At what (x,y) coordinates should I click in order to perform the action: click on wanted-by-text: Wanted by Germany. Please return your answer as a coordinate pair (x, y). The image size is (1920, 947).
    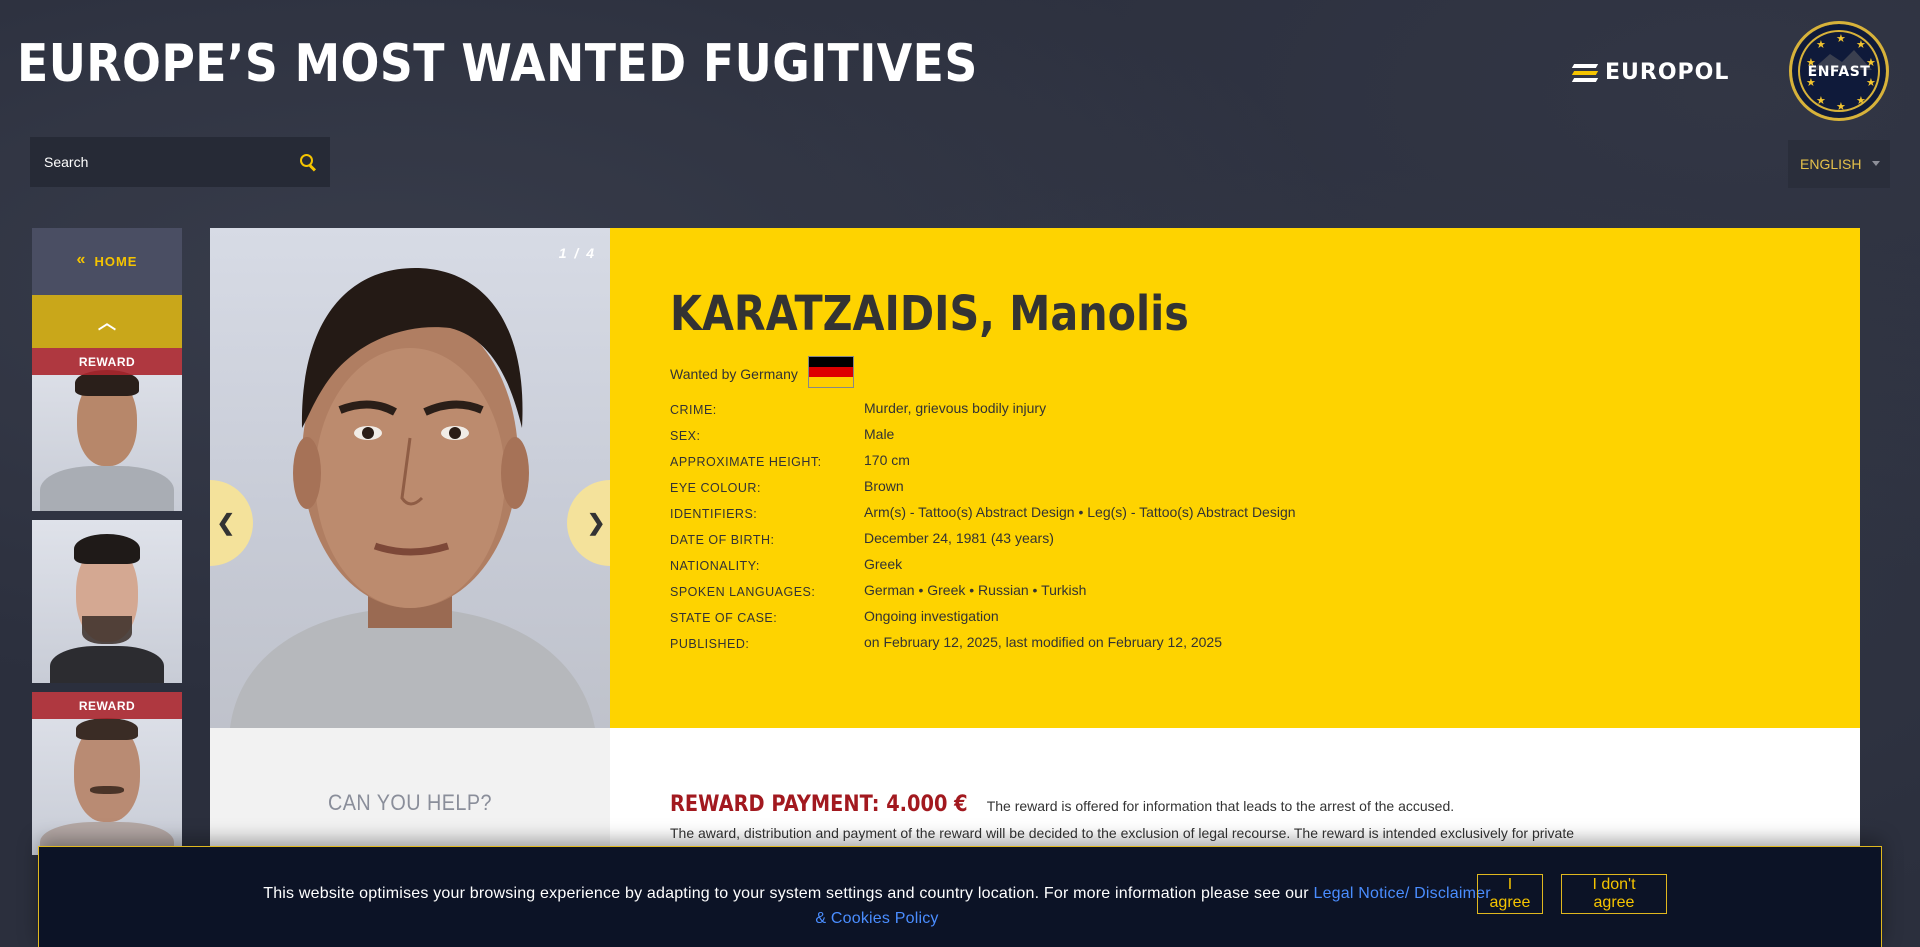
    Looking at the image, I should click on (734, 374).